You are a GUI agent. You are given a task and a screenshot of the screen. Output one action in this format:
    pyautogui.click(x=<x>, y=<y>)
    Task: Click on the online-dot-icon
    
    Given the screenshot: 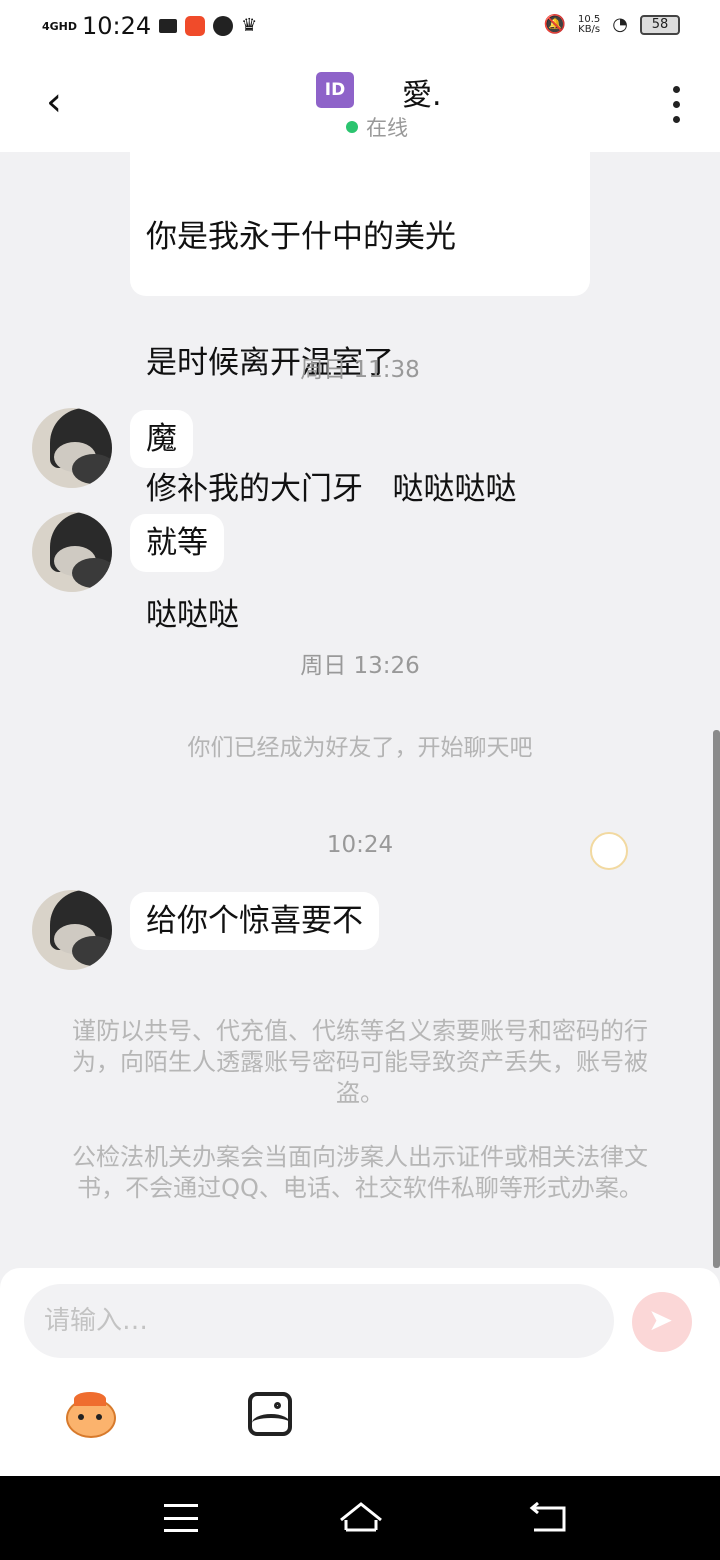 What is the action you would take?
    pyautogui.click(x=352, y=127)
    